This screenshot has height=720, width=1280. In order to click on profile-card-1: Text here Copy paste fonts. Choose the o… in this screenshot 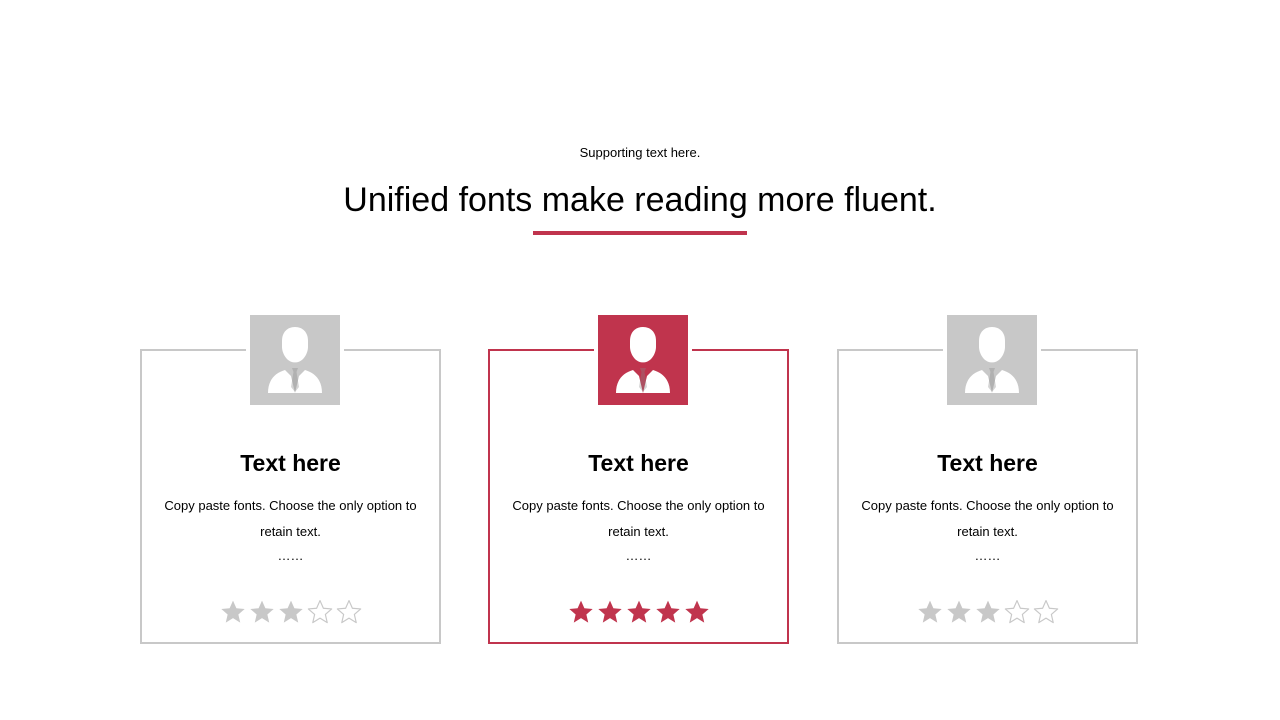, I will do `click(290, 479)`.